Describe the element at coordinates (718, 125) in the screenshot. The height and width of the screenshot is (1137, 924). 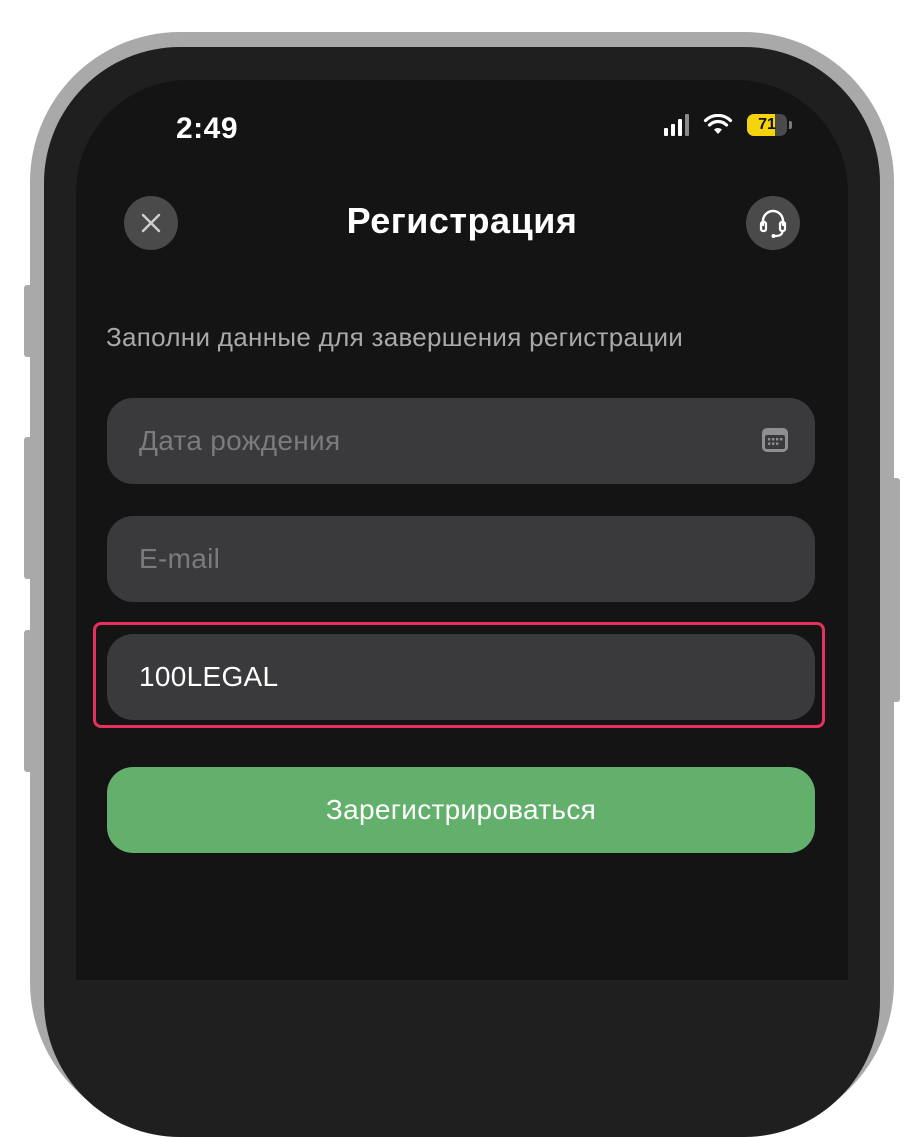
I see `wifi-icon` at that location.